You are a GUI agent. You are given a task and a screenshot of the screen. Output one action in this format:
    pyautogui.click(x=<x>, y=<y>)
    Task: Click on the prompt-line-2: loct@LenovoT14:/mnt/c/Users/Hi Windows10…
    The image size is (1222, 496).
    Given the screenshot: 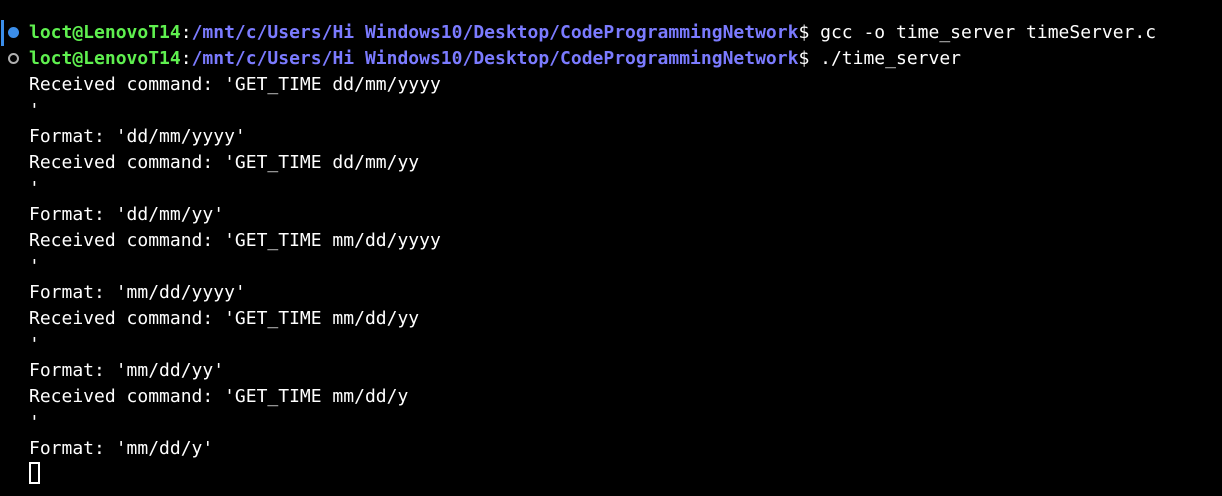 What is the action you would take?
    pyautogui.click(x=495, y=58)
    